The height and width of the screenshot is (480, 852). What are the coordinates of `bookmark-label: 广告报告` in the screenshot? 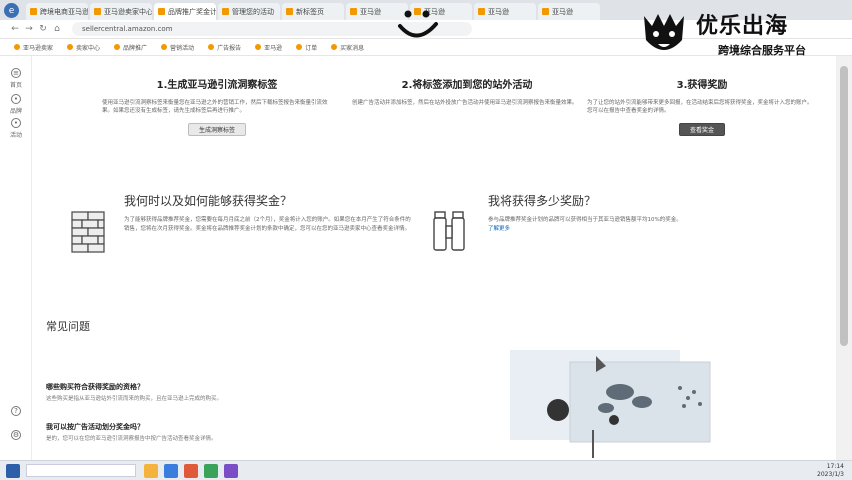 It's located at (229, 48).